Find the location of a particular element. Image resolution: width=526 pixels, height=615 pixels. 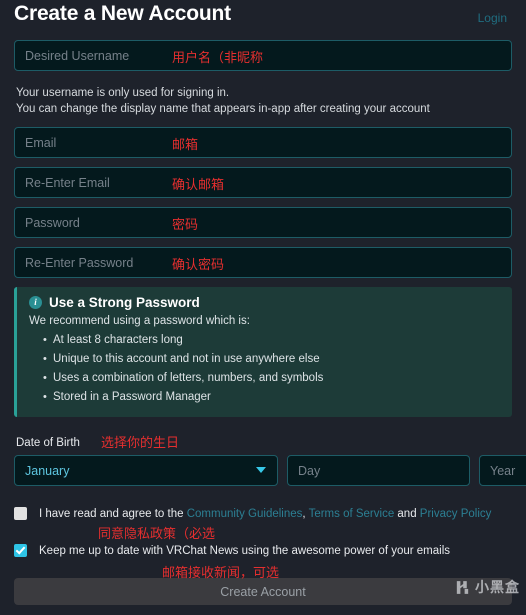

page-title: Create a New Account is located at coordinates (122, 13).